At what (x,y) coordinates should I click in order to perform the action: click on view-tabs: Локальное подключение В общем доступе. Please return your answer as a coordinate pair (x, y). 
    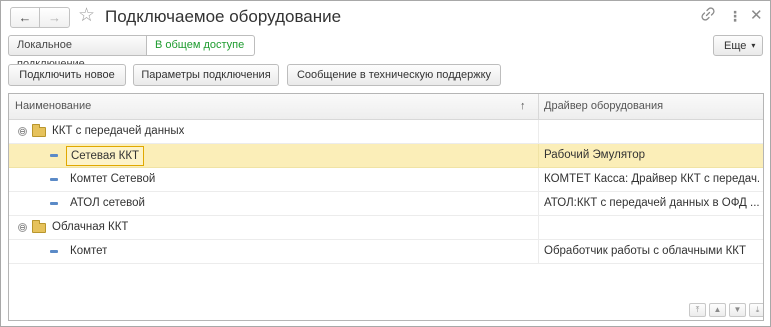
    Looking at the image, I should click on (131, 52).